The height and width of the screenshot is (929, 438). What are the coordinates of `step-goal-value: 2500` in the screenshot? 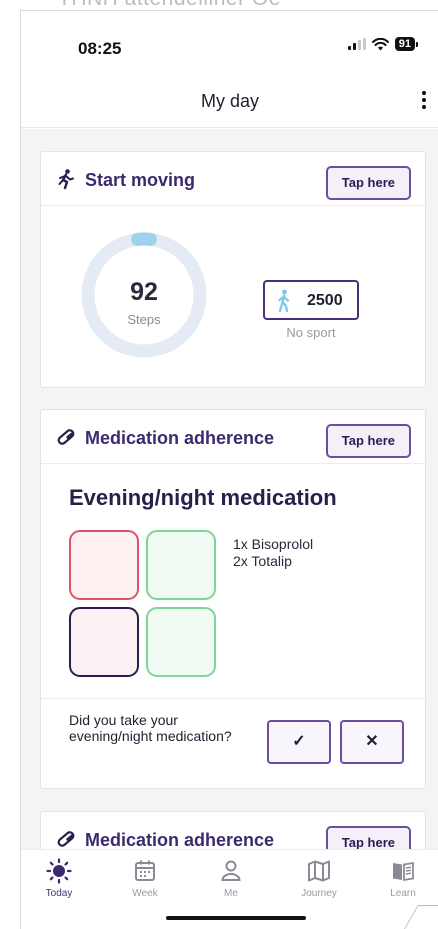 It's located at (325, 300).